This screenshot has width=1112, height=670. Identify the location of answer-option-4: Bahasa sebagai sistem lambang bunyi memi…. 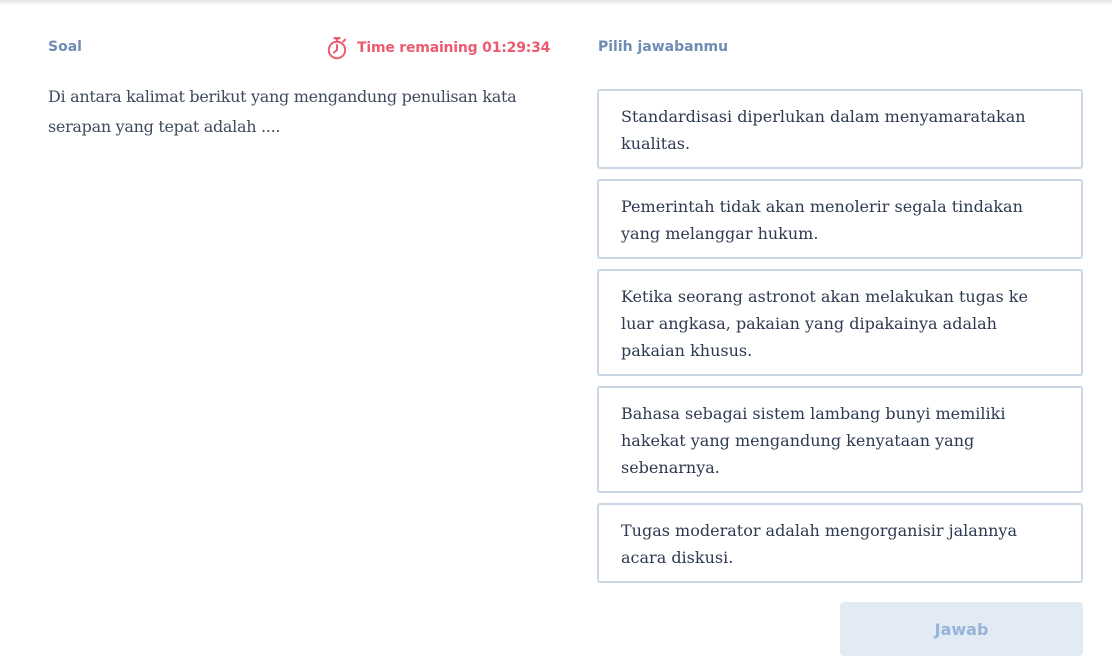
(840, 439).